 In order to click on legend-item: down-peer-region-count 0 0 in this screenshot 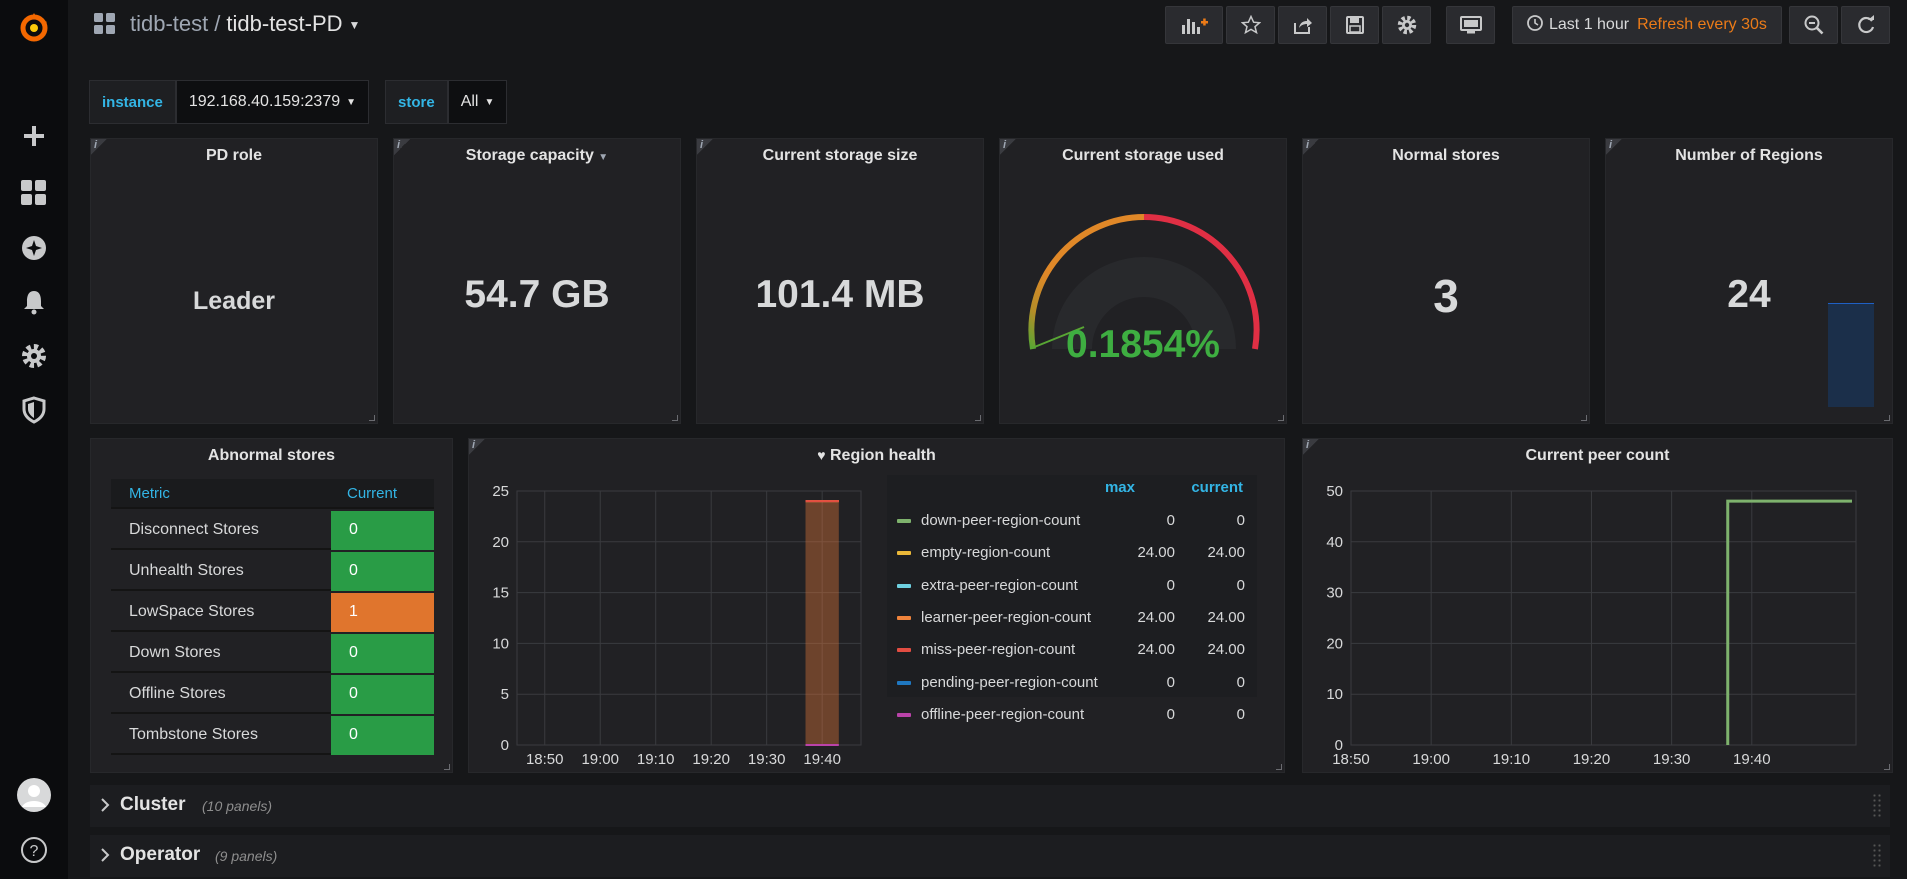, I will do `click(1072, 521)`.